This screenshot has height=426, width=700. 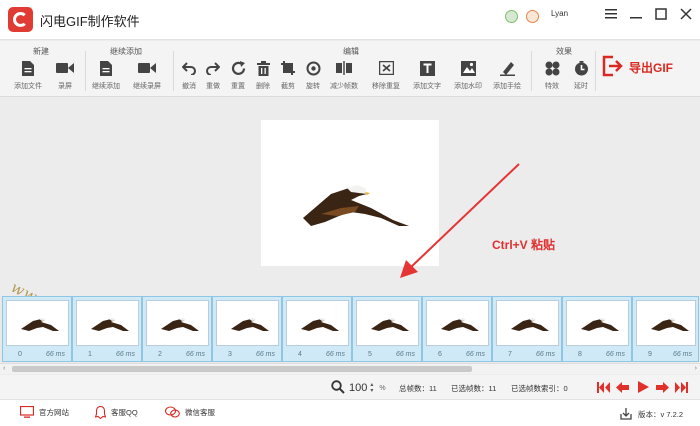 What do you see at coordinates (371, 388) in the screenshot?
I see `zoom-stepper-icon: ▴ ▾` at bounding box center [371, 388].